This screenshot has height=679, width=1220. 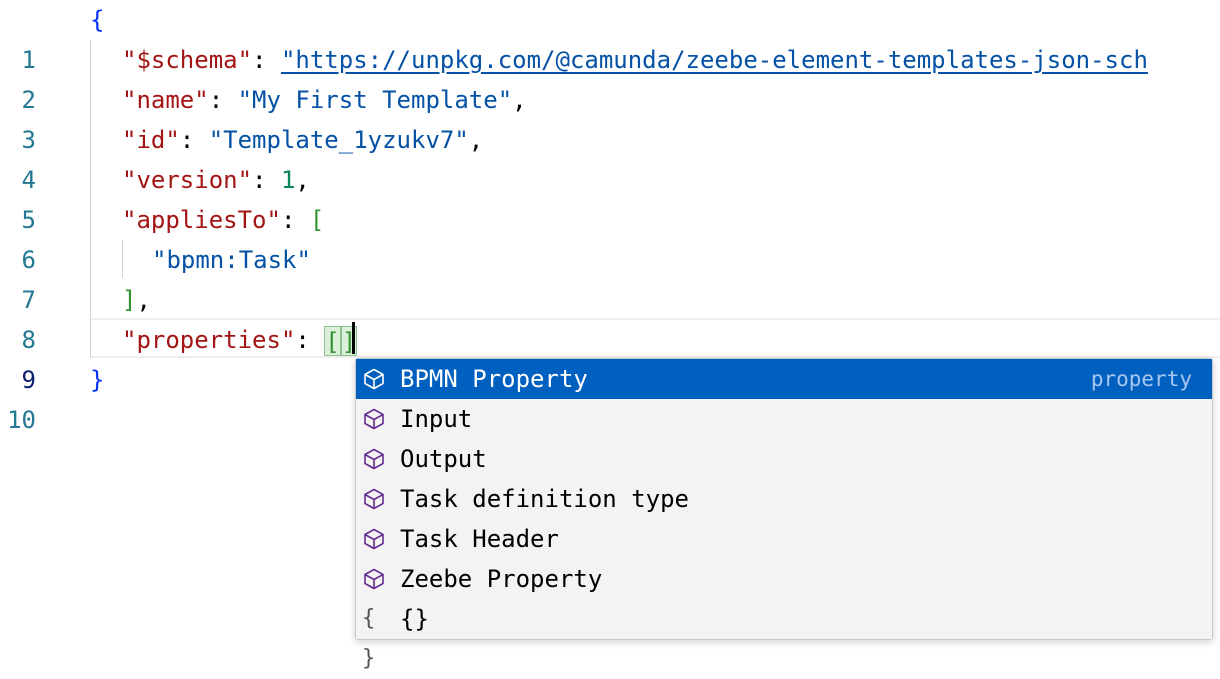 What do you see at coordinates (187, 60) in the screenshot?
I see `json-key: "$schema"` at bounding box center [187, 60].